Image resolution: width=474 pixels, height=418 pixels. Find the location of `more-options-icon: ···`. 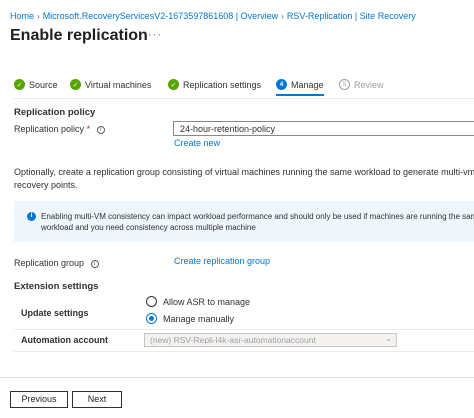

more-options-icon: ··· is located at coordinates (155, 35).